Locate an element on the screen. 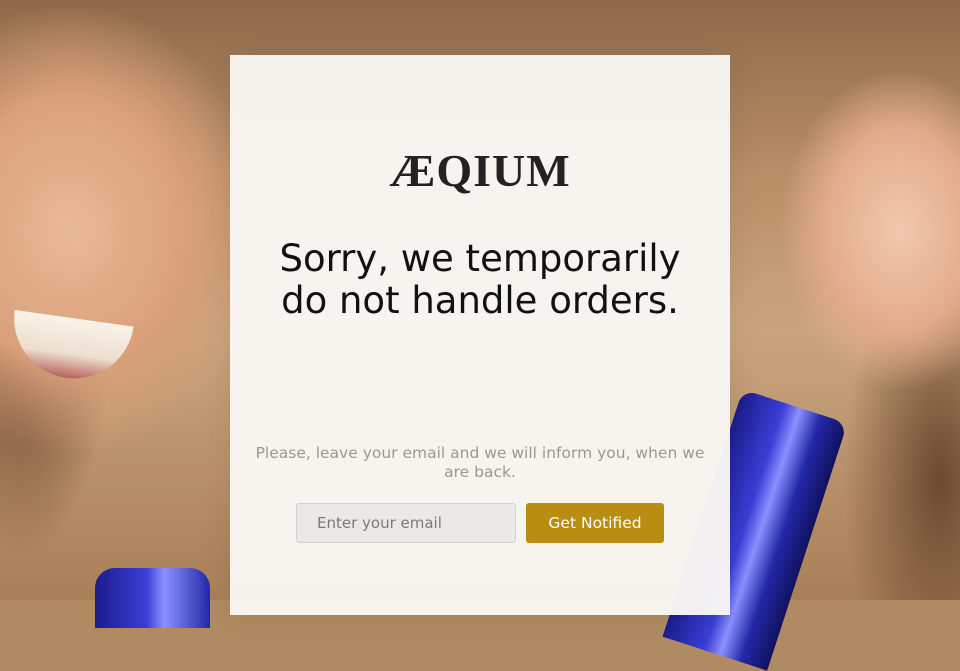 The image size is (960, 671). headline-line-2: do not handle orders. is located at coordinates (480, 300).